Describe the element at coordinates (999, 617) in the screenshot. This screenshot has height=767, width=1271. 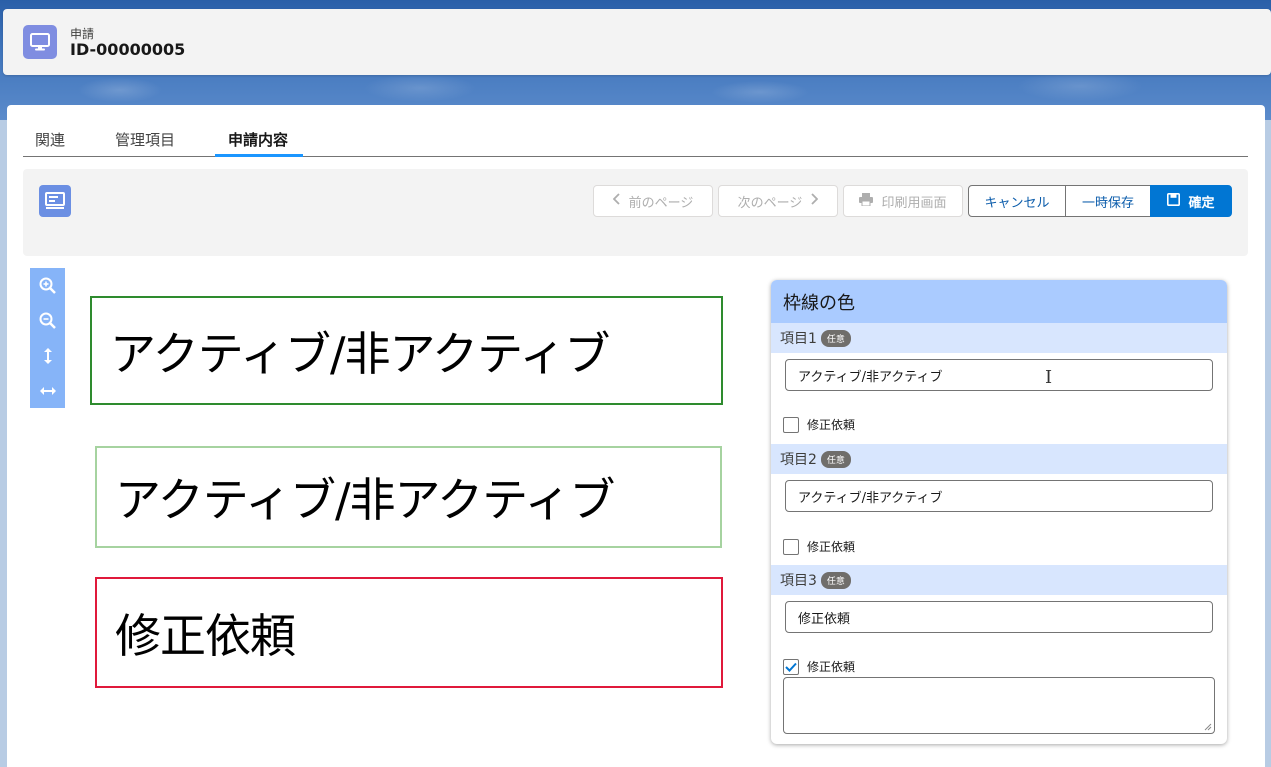
I see `item-3-input: 修正依頼` at that location.